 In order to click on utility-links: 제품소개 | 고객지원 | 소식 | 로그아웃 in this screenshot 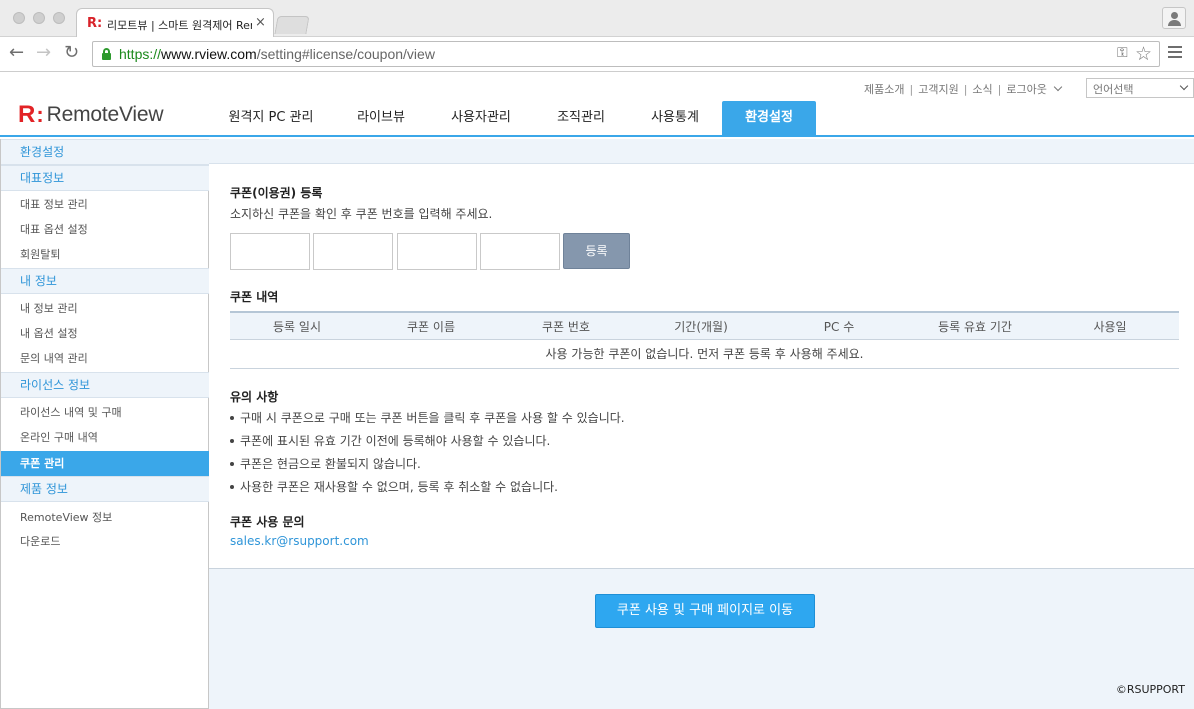, I will do `click(963, 89)`.